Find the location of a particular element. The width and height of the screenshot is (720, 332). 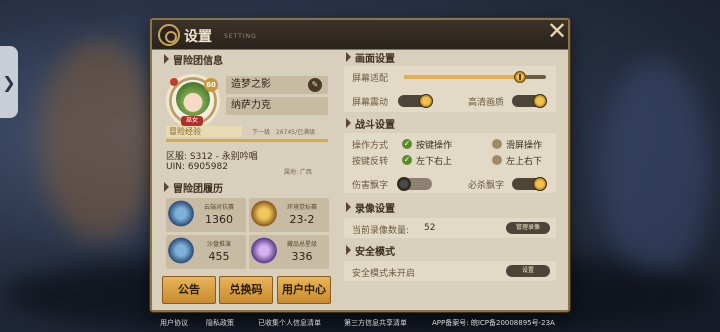

exp-row: 冒险经验 下一级 26745/已满级 is located at coordinates (247, 135).